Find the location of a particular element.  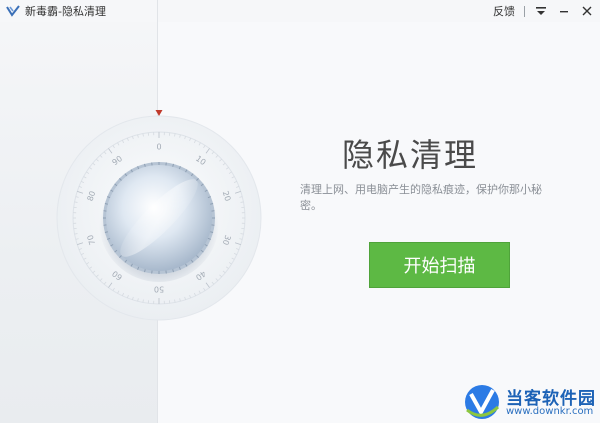

start-scan-button: 开始扫描 is located at coordinates (439, 265).